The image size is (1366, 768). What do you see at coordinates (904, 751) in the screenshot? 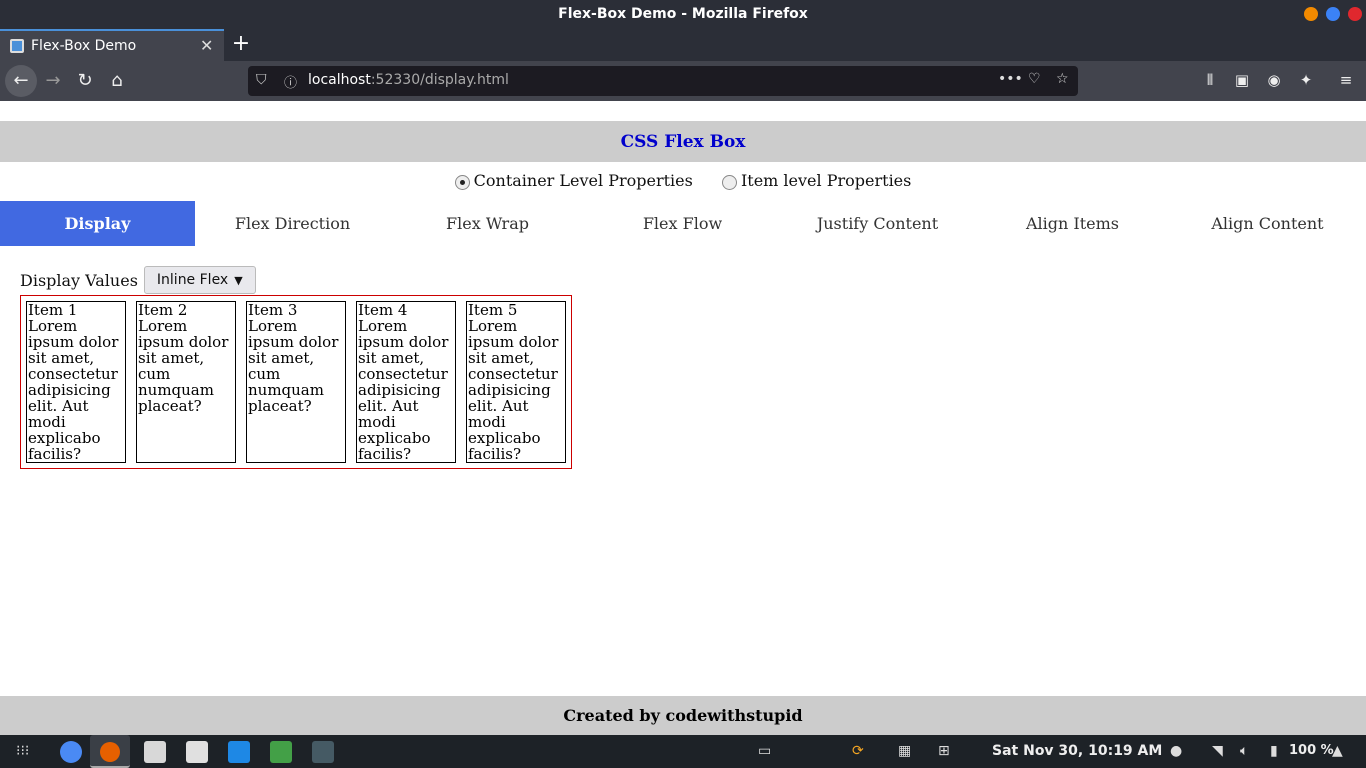
I see `cpu-icon: ▦` at bounding box center [904, 751].